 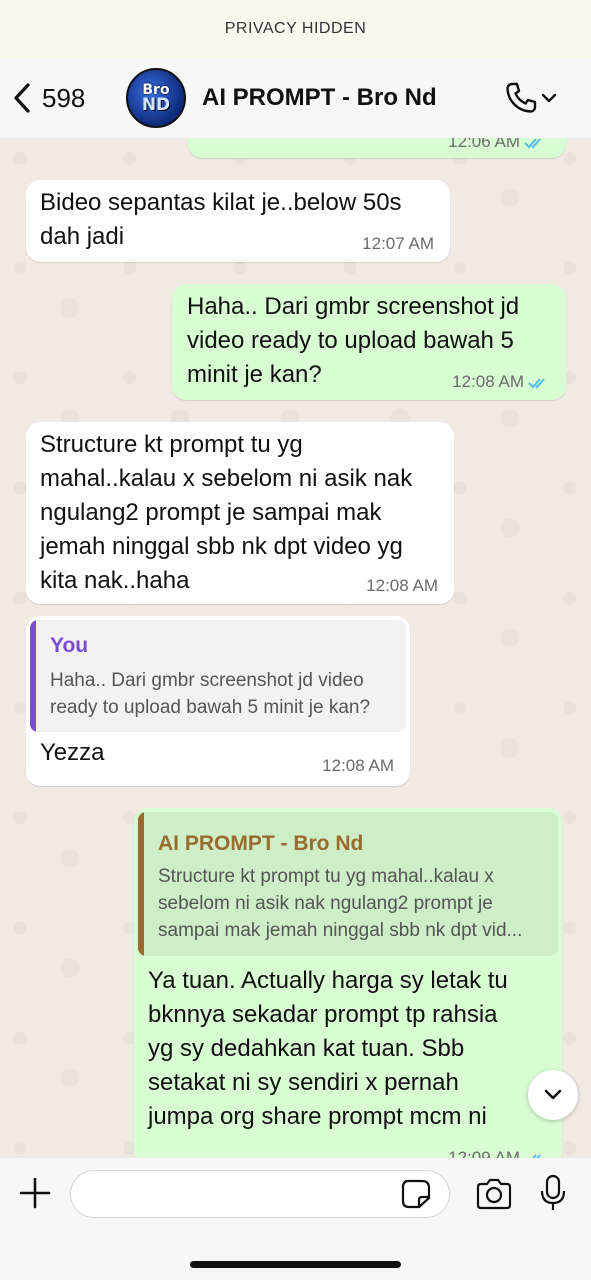 What do you see at coordinates (498, 145) in the screenshot?
I see `message-time: 12:06 AM` at bounding box center [498, 145].